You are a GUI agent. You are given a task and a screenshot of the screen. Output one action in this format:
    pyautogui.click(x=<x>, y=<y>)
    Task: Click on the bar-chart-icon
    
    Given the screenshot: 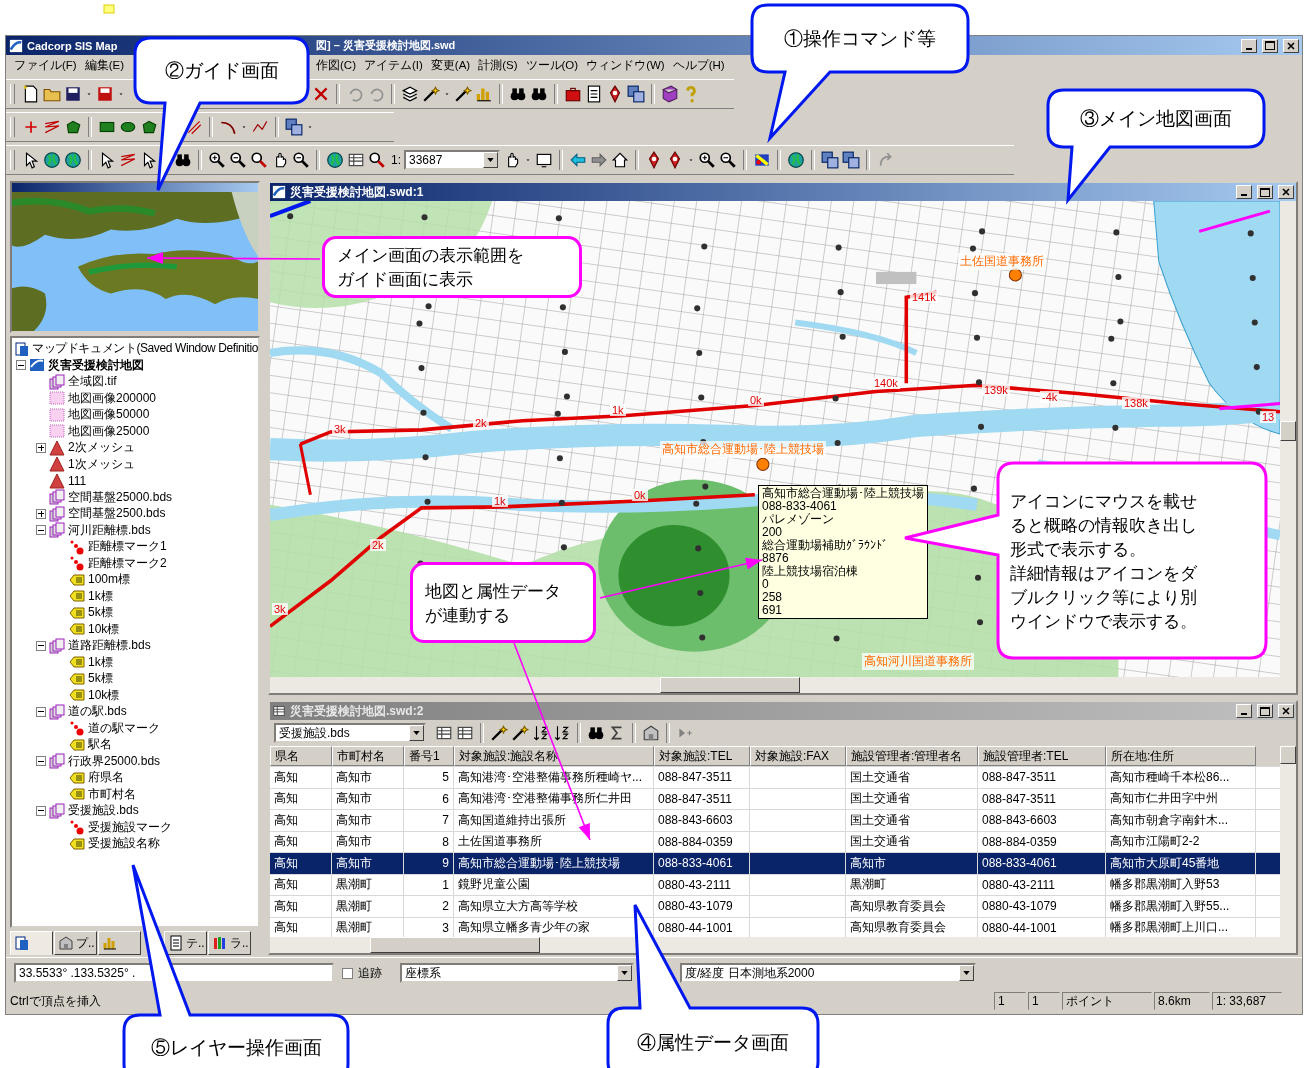 What is the action you would take?
    pyautogui.click(x=484, y=94)
    